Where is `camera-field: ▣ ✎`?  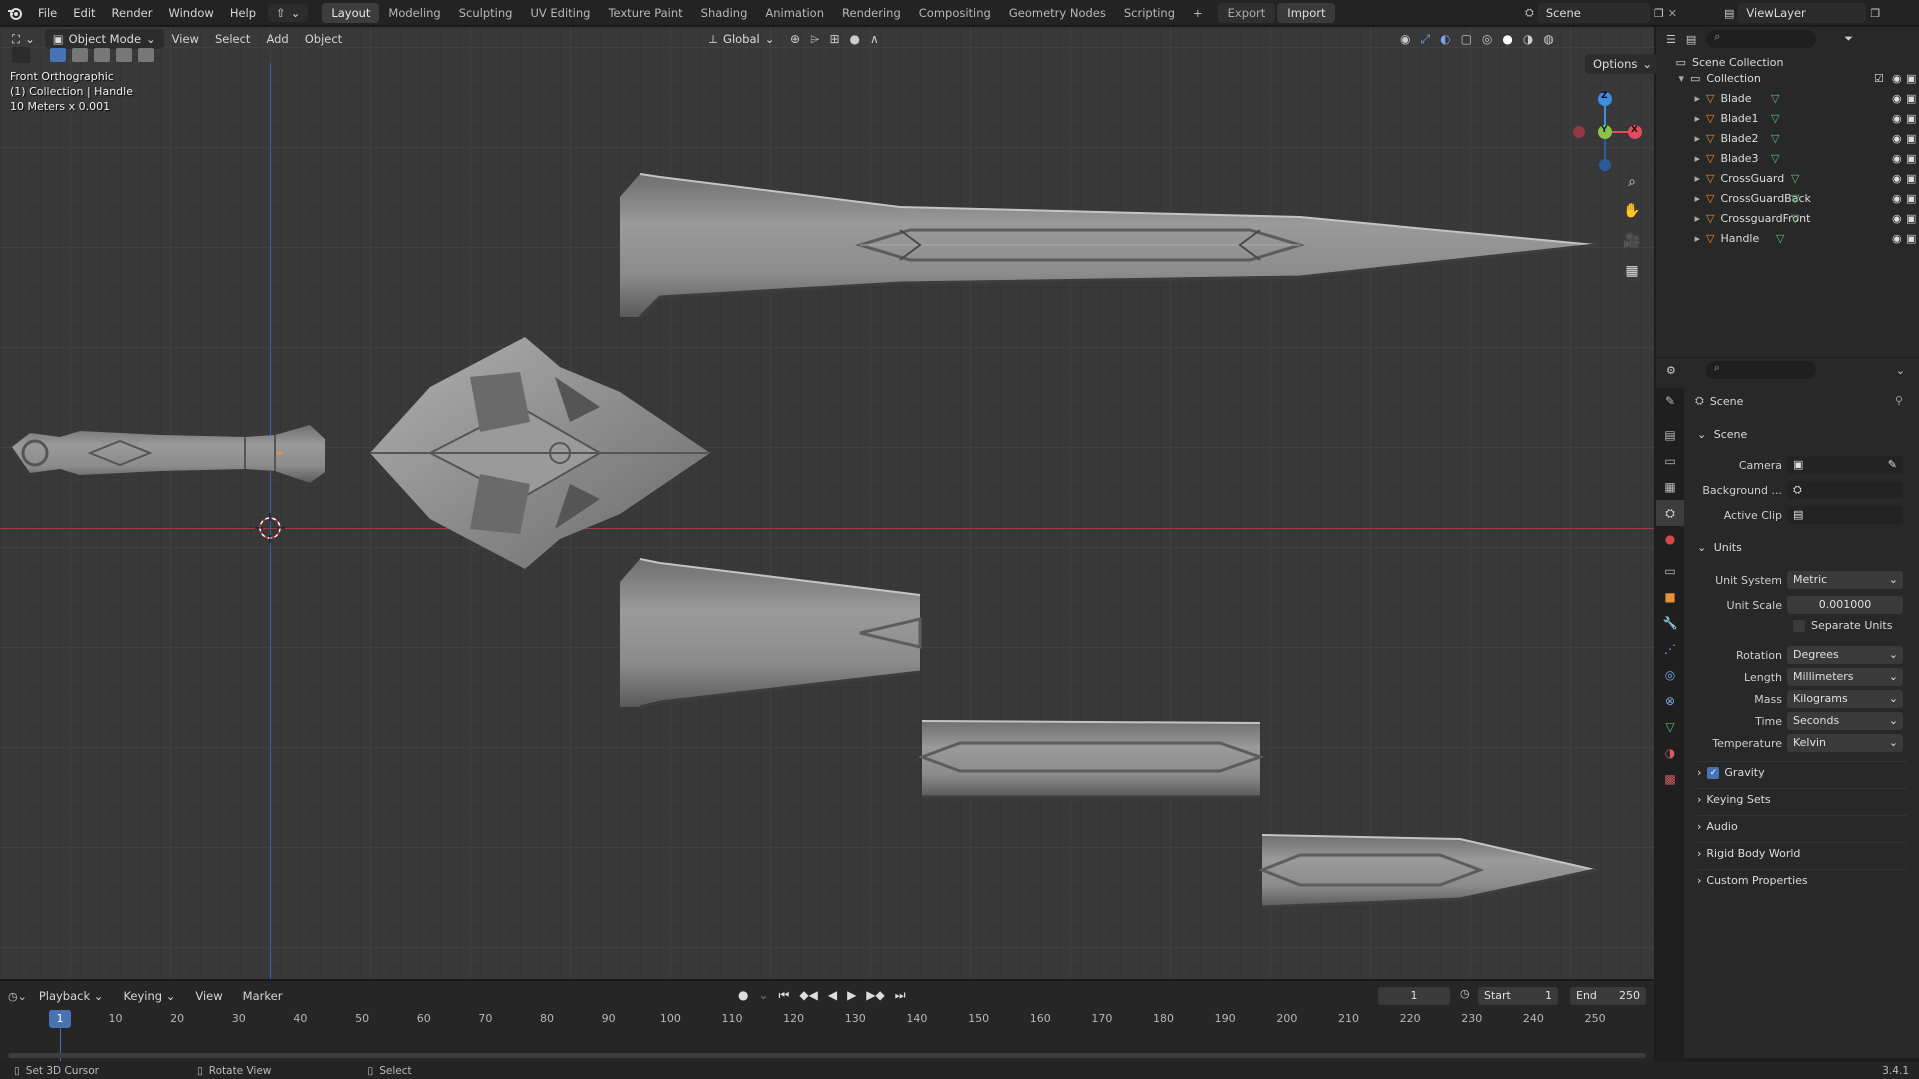 camera-field: ▣ ✎ is located at coordinates (1845, 465).